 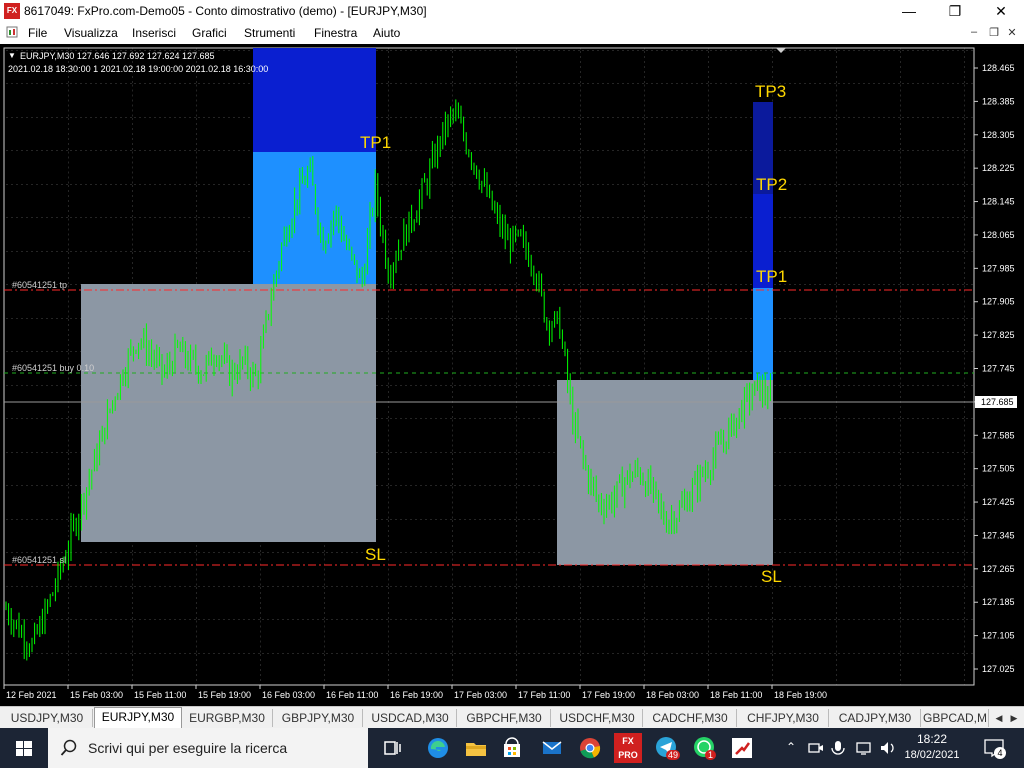 What do you see at coordinates (375, 142) in the screenshot?
I see `zone-label-tp1-a: TP1` at bounding box center [375, 142].